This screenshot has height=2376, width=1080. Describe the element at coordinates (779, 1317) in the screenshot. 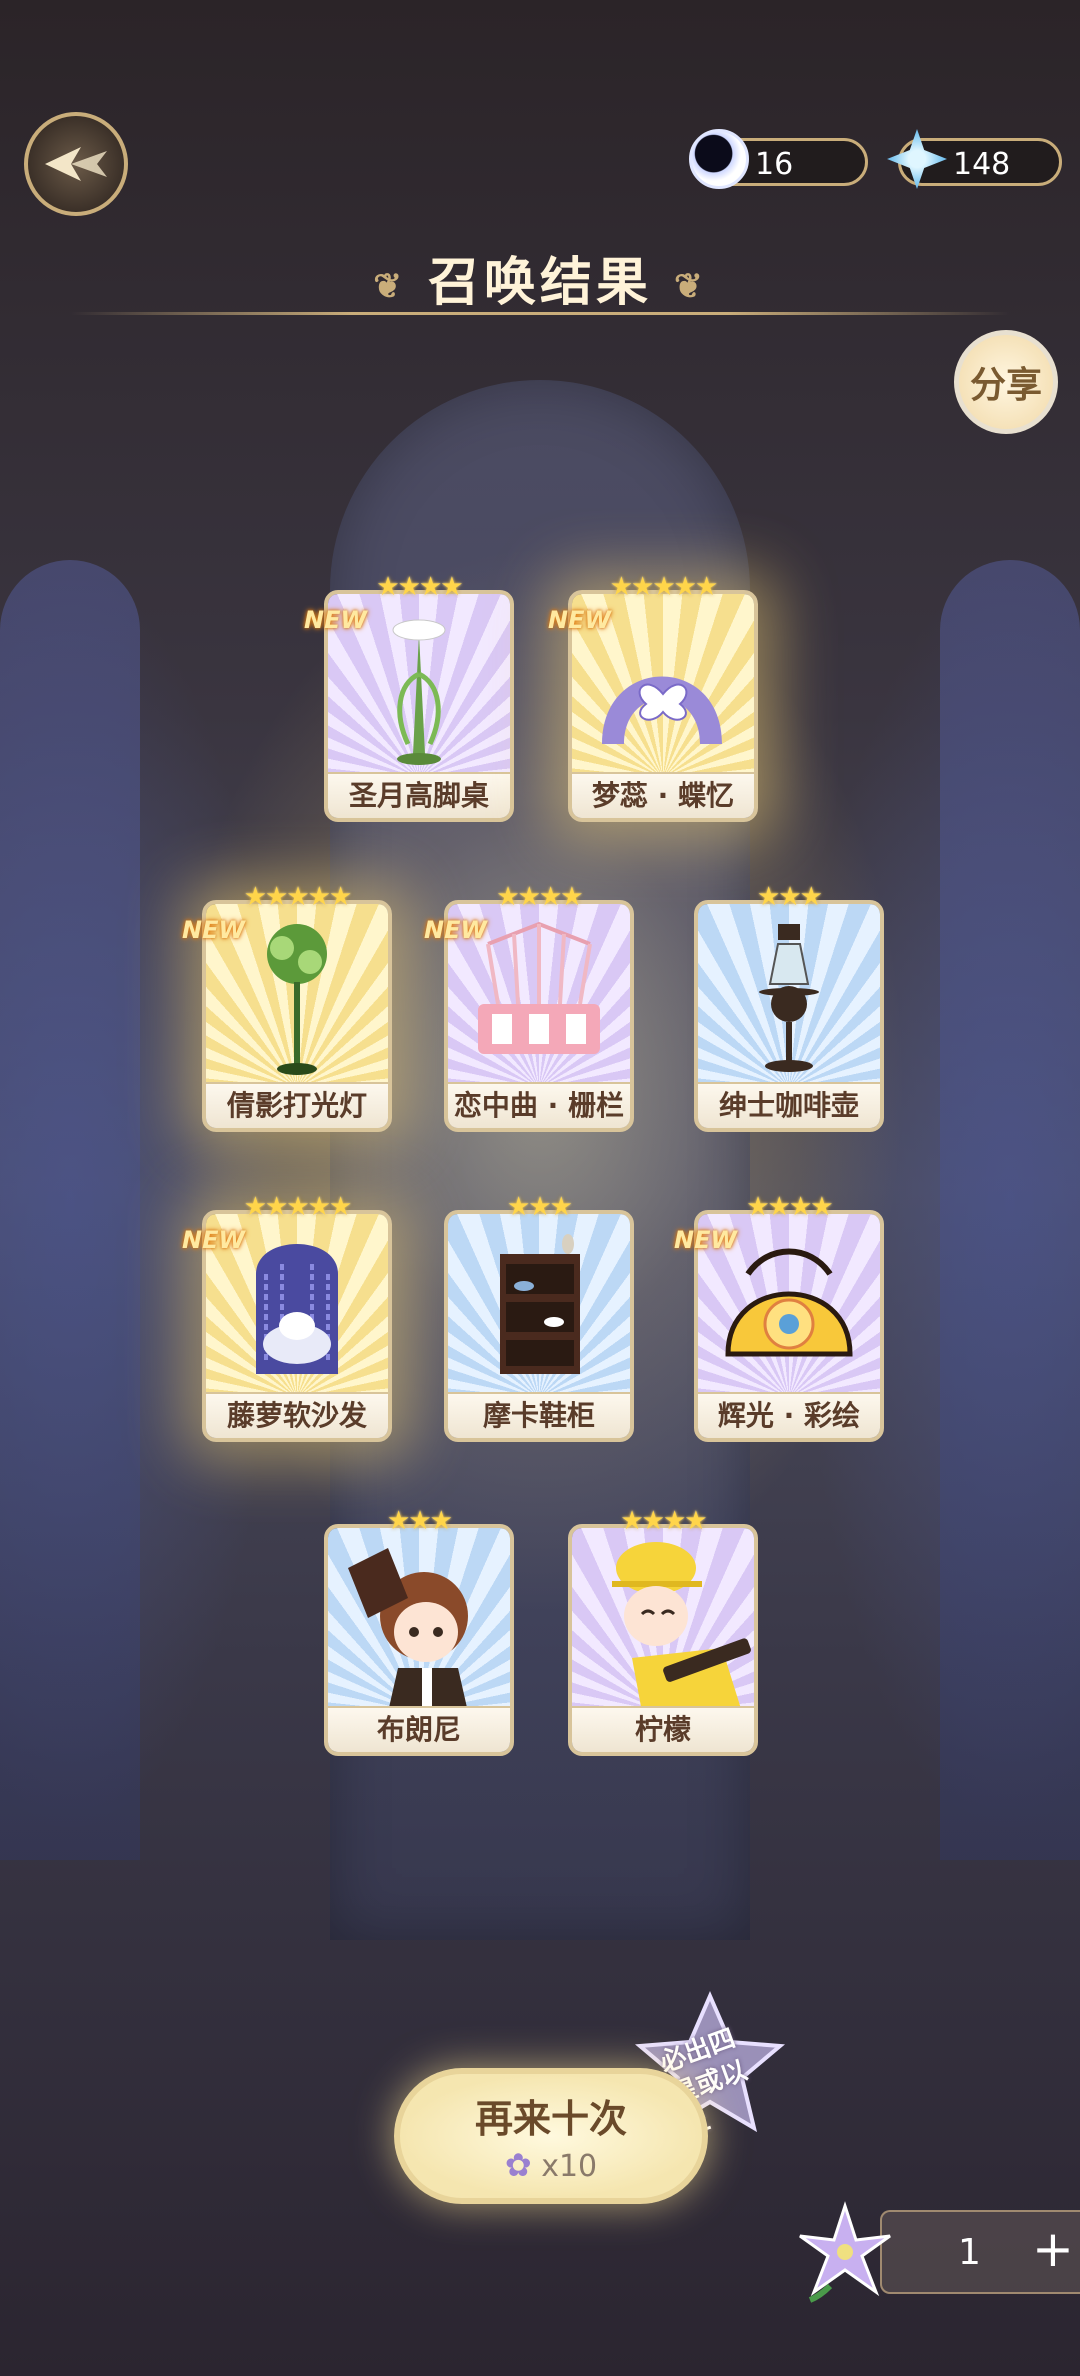

I see `card-8: 辉光 · 彩绘 ★★★★ NEW` at that location.